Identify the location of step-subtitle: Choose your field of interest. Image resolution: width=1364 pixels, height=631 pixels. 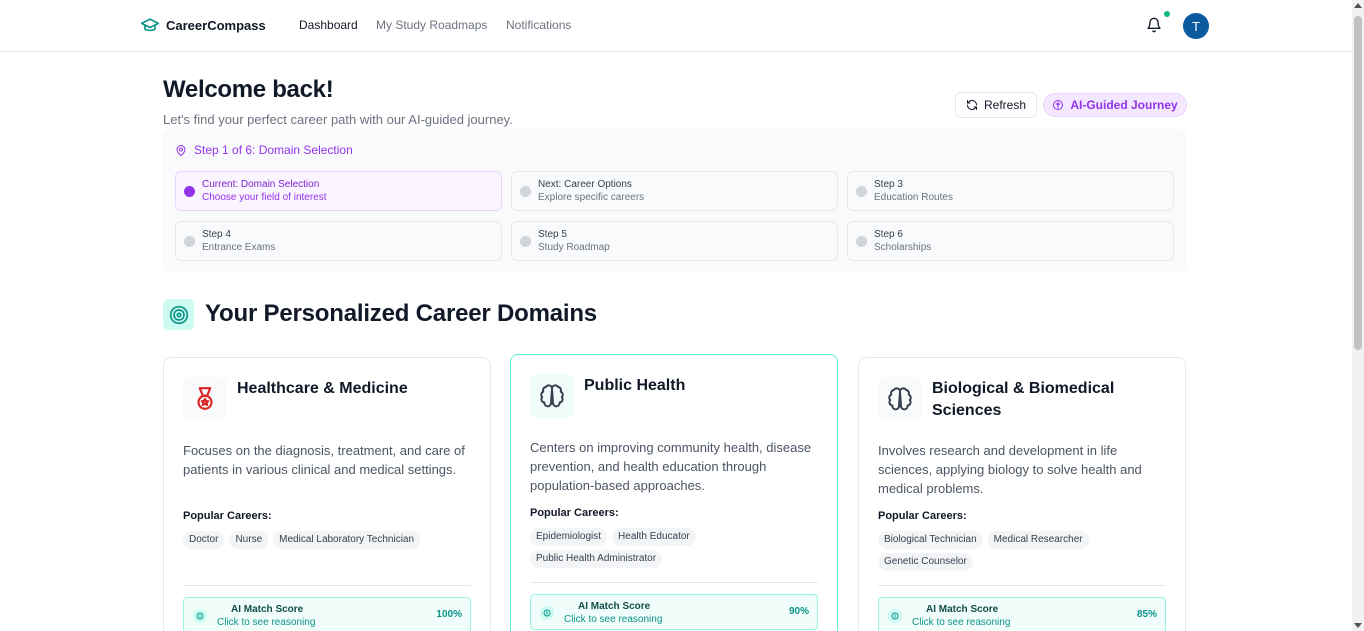
(264, 197).